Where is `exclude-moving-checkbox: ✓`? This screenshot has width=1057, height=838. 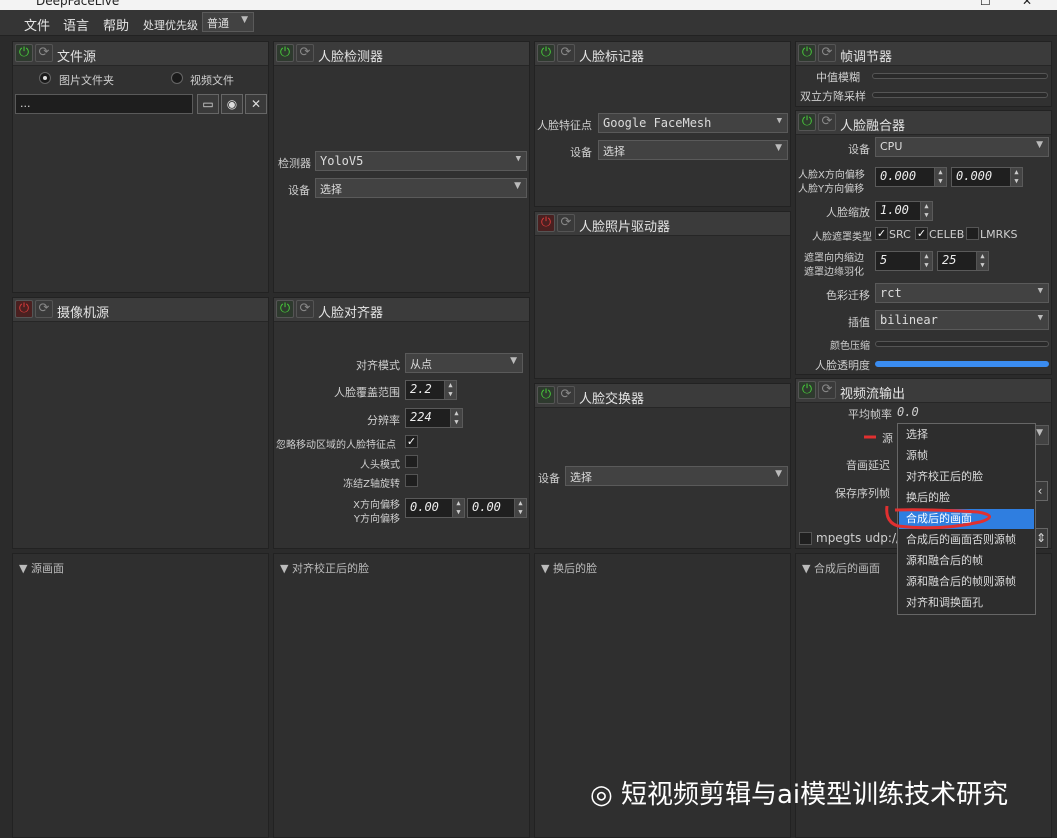 exclude-moving-checkbox: ✓ is located at coordinates (411, 441).